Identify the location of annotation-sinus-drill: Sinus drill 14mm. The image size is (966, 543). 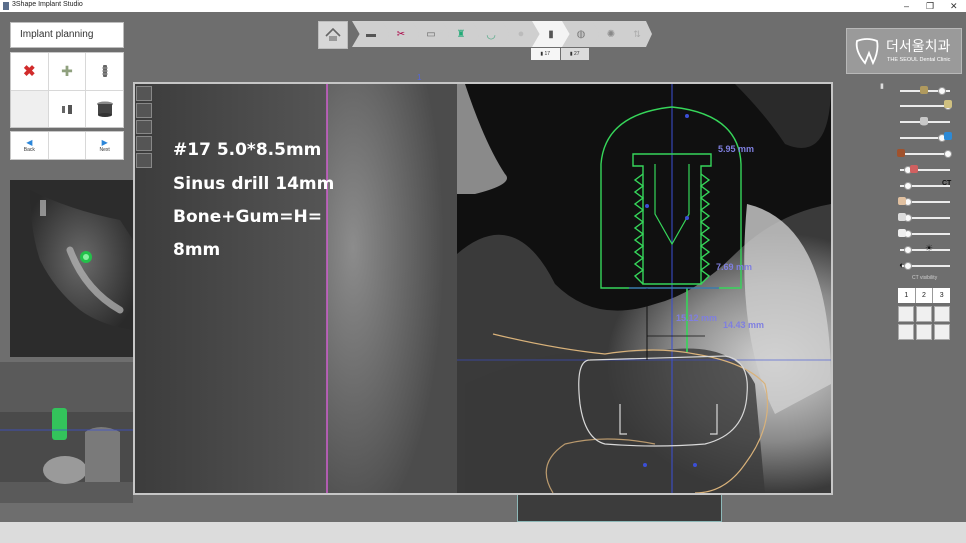
(254, 184).